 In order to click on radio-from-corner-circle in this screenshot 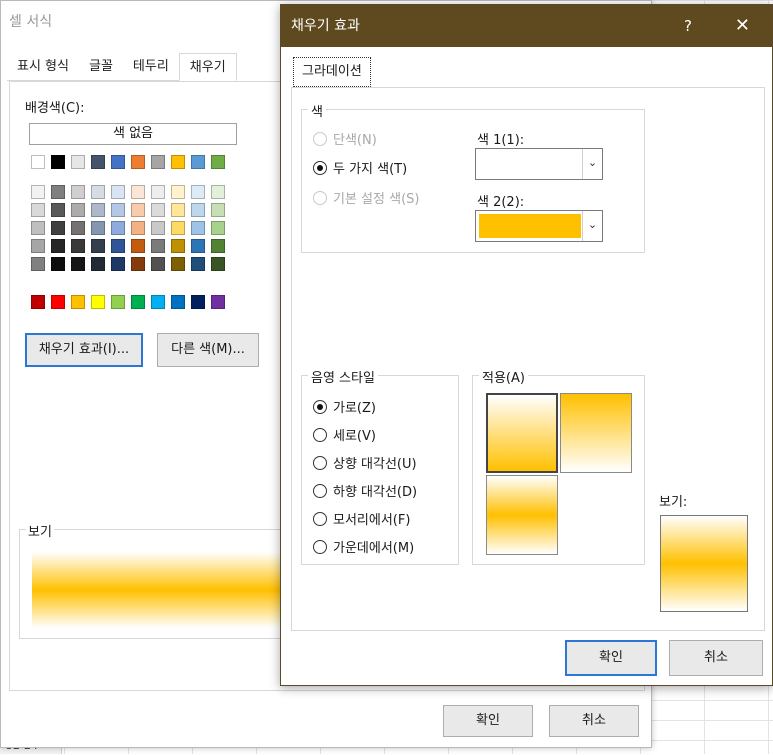, I will do `click(320, 518)`.